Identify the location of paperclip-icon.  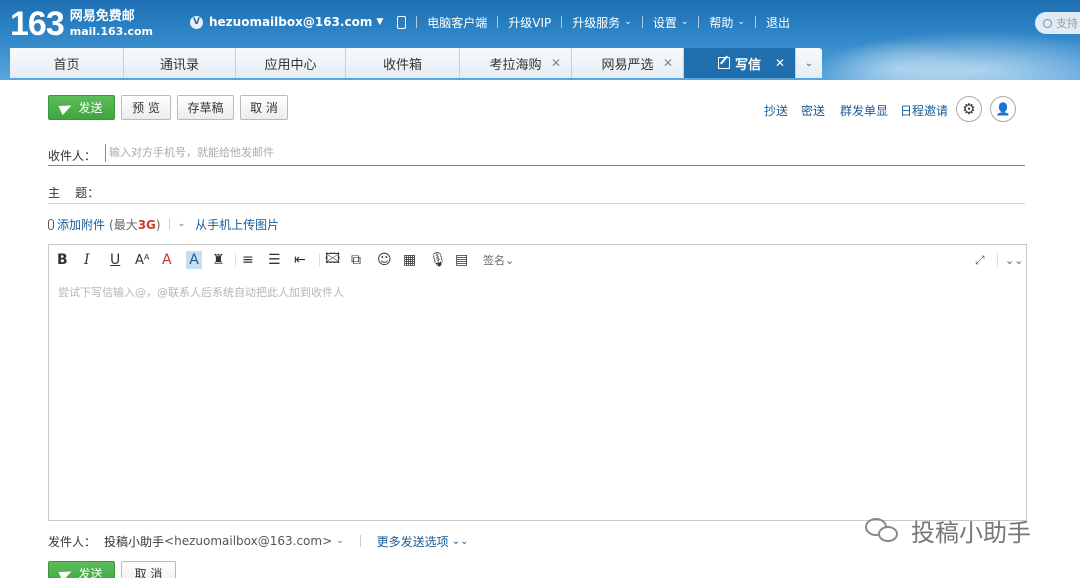
(51, 224).